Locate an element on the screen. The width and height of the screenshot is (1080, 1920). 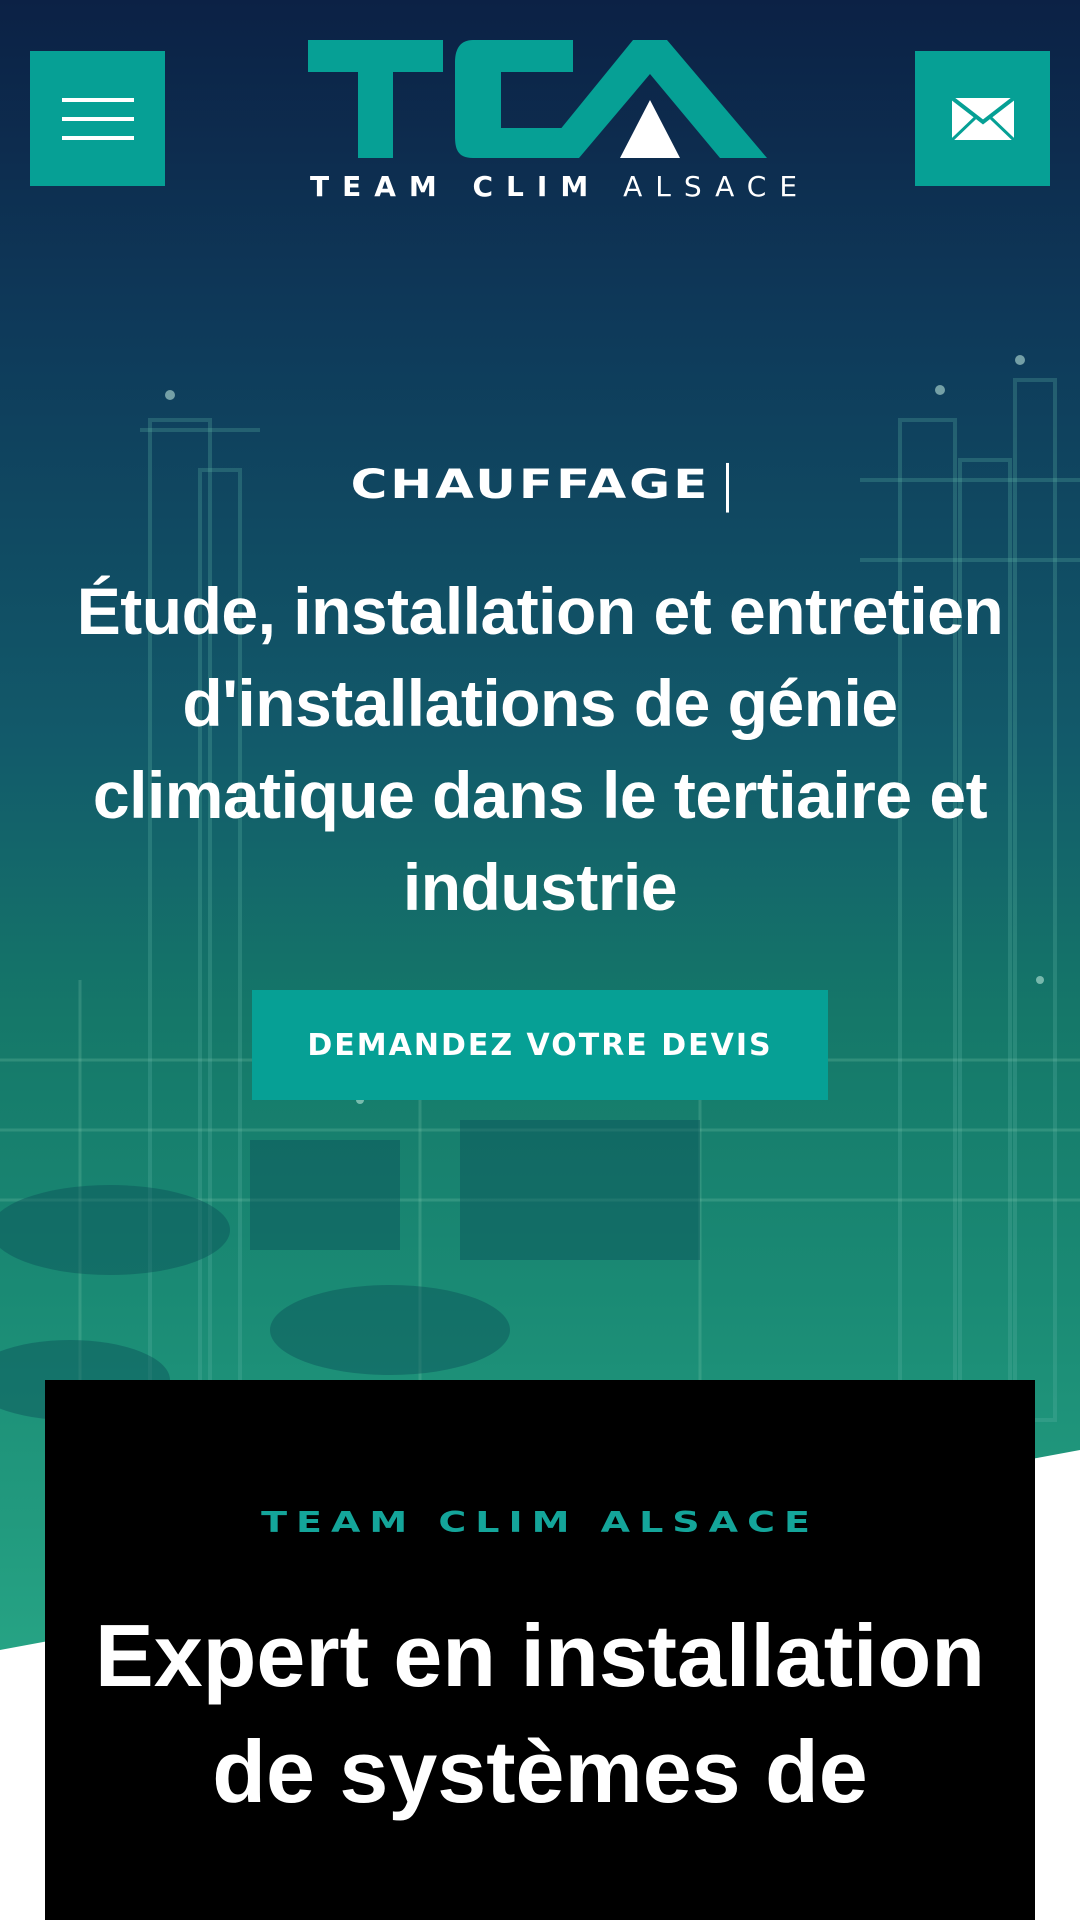
rotating-keyword-text: CHAUFFAGE is located at coordinates (530, 484).